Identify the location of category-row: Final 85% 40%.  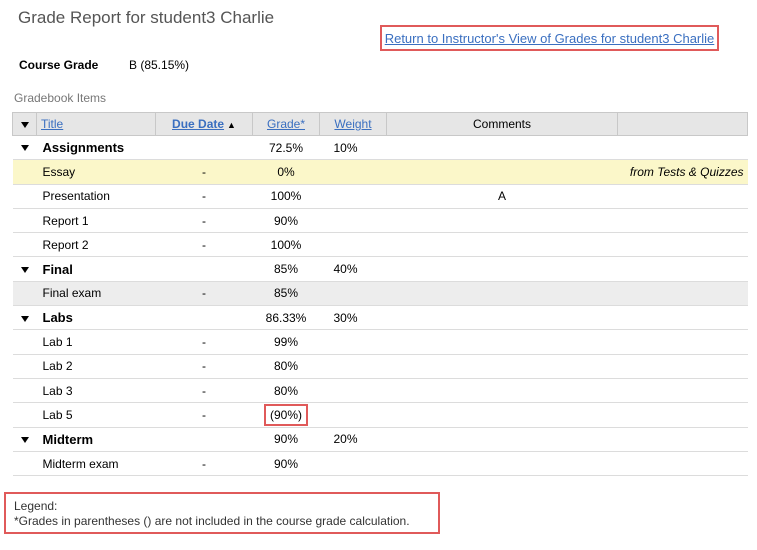
(380, 269).